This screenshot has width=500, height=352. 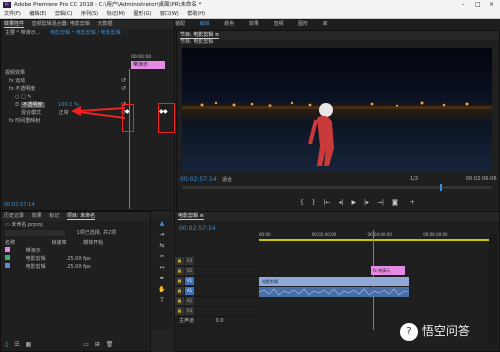 What do you see at coordinates (97, 344) in the screenshot?
I see `new-item-icon: ⊞` at bounding box center [97, 344].